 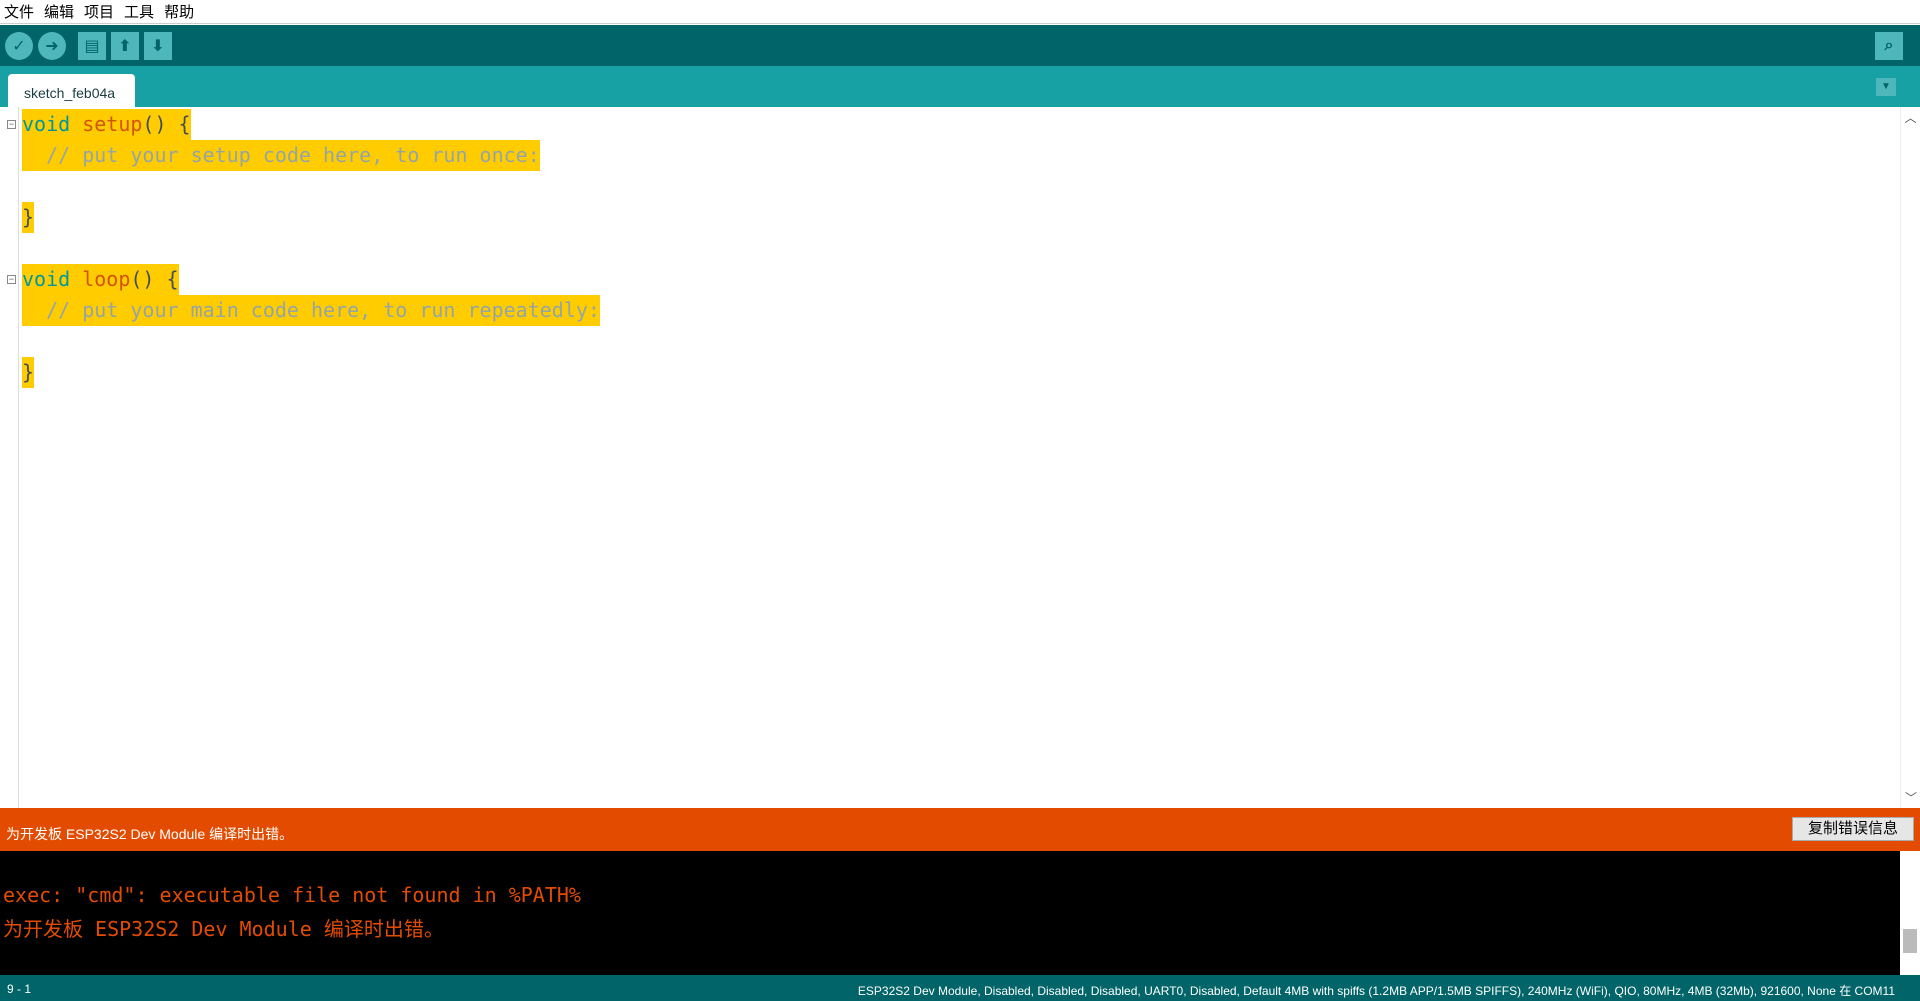 I want to click on console-line: 为开发板 ESP32S2 Dev Module 编译时出错。, so click(x=223, y=929).